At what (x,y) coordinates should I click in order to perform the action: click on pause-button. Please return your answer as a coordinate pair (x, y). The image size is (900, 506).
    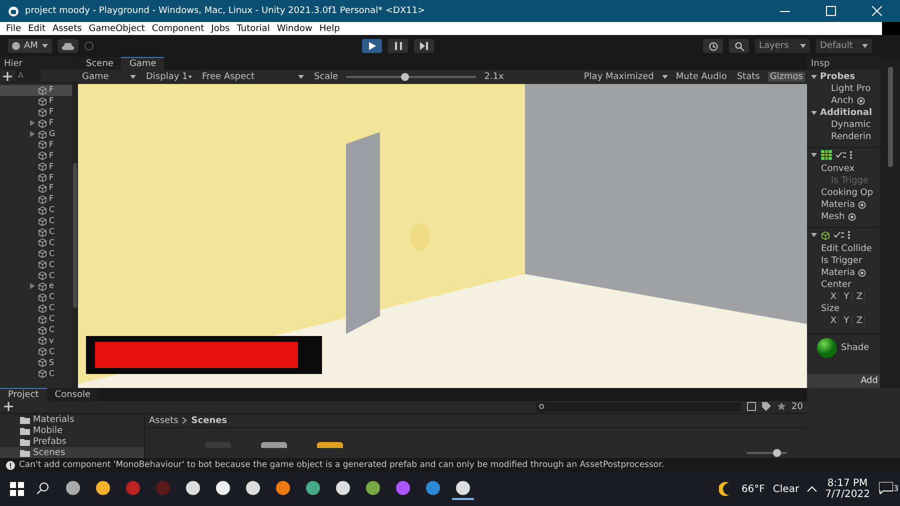
    Looking at the image, I should click on (398, 46).